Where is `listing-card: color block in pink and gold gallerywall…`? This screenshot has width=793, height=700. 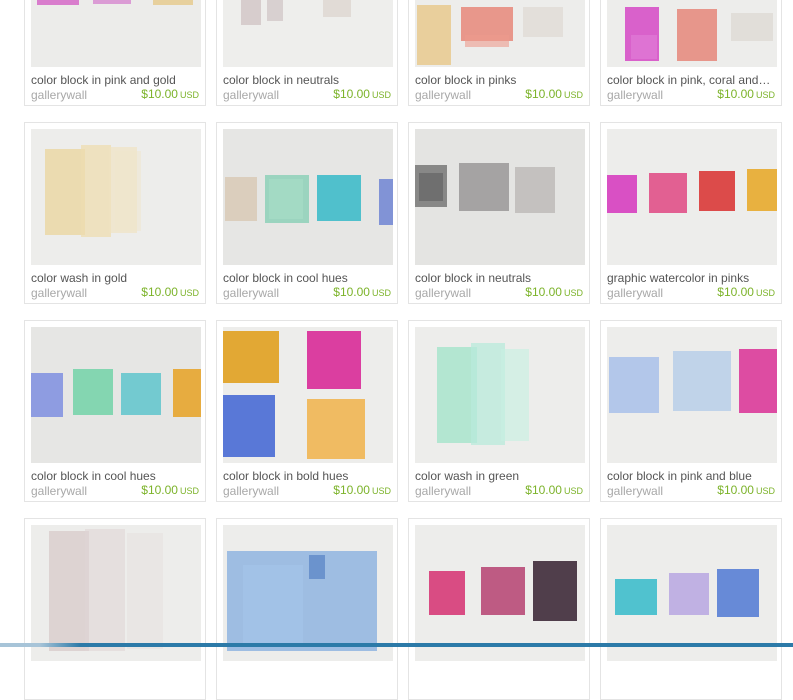
listing-card: color block in pink and gold gallerywall… is located at coordinates (115, 53).